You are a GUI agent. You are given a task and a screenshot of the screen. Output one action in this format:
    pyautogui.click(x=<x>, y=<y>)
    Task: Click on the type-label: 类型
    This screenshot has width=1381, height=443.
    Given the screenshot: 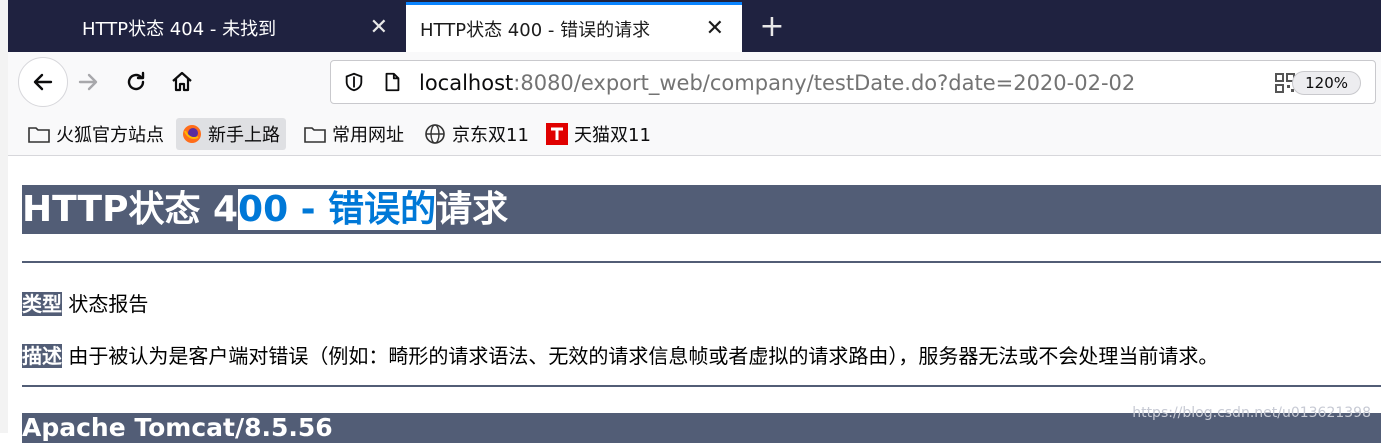 What is the action you would take?
    pyautogui.click(x=42, y=304)
    